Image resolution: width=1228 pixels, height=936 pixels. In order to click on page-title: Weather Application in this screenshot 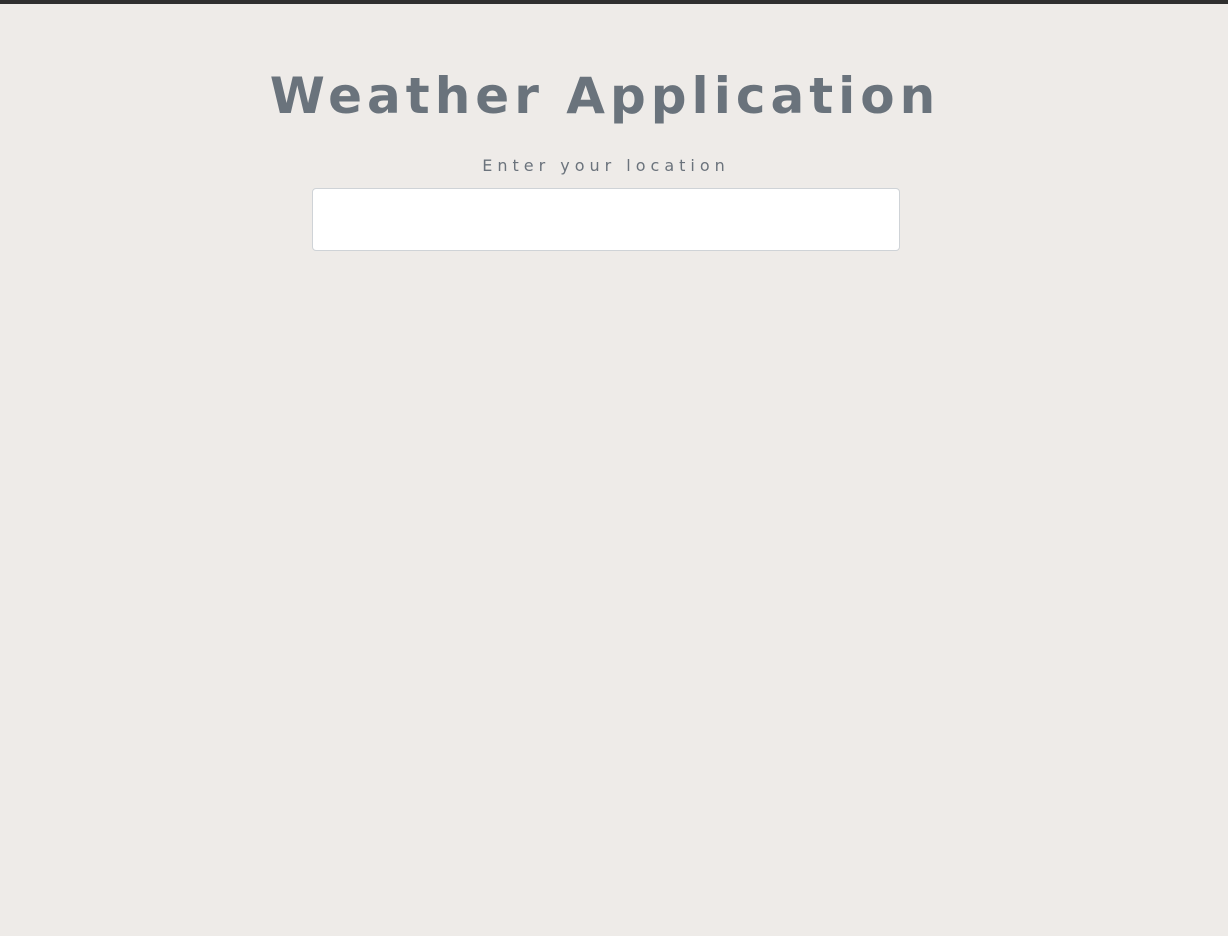, I will do `click(605, 96)`.